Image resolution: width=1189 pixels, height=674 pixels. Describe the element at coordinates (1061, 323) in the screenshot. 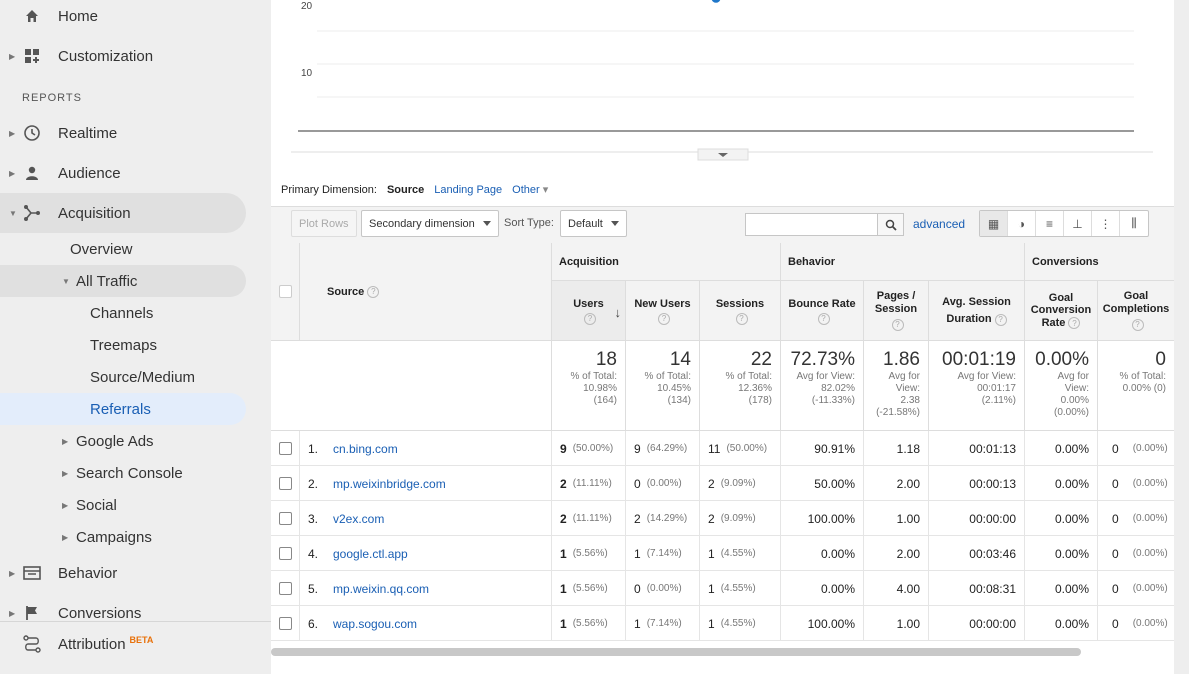

I see `gcr-header-line3: Rate?` at that location.